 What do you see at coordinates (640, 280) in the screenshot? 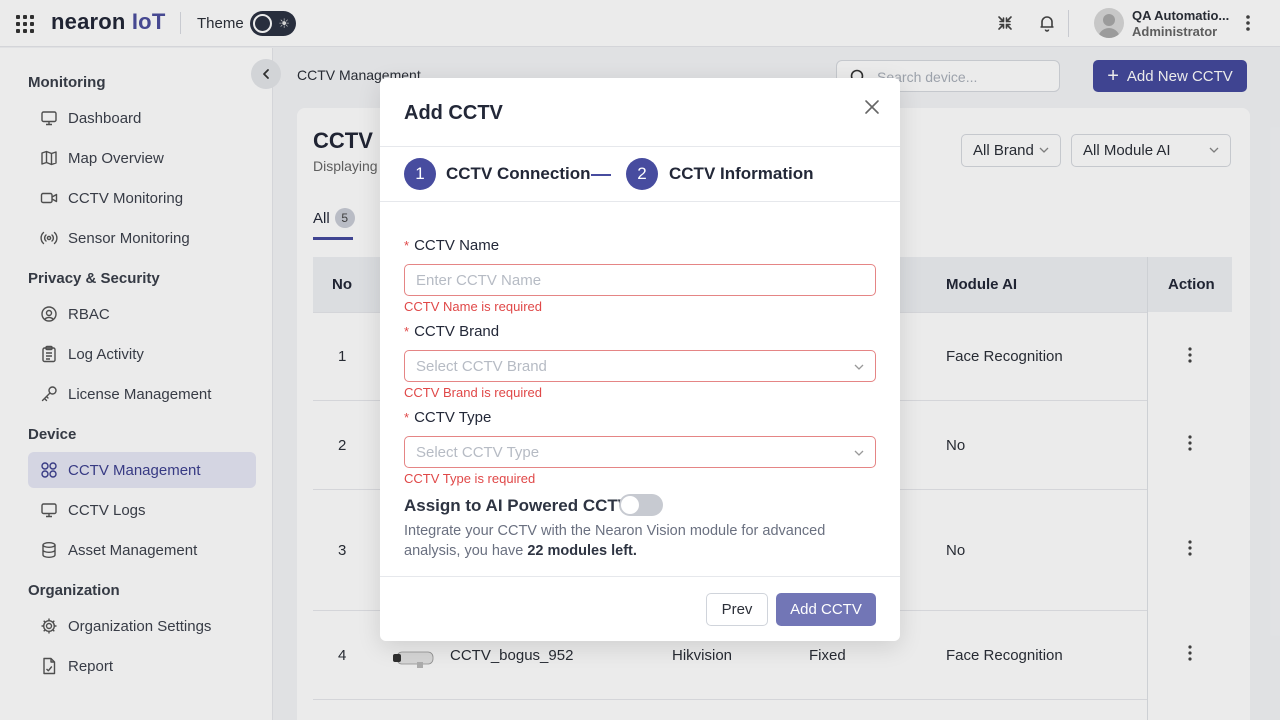
I see `cctv-name-input: Enter CCTV Name` at bounding box center [640, 280].